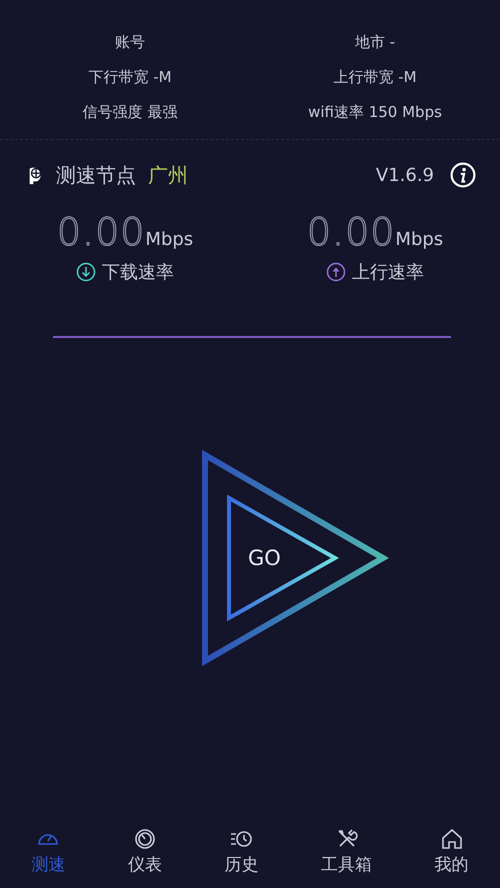 This screenshot has width=500, height=888. Describe the element at coordinates (375, 77) in the screenshot. I see `info-text: 上行带宽 -M` at that location.